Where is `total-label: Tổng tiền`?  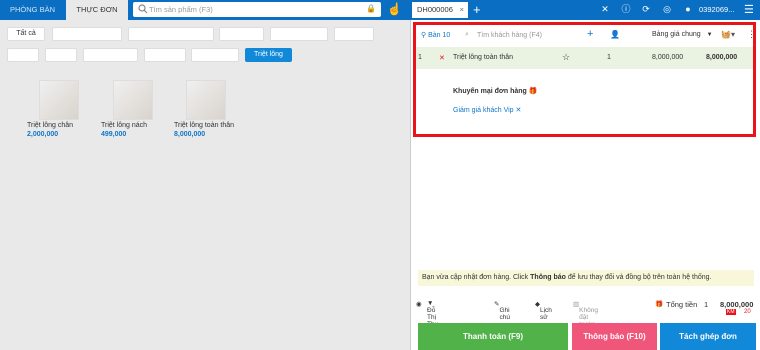 total-label: Tổng tiền is located at coordinates (682, 304).